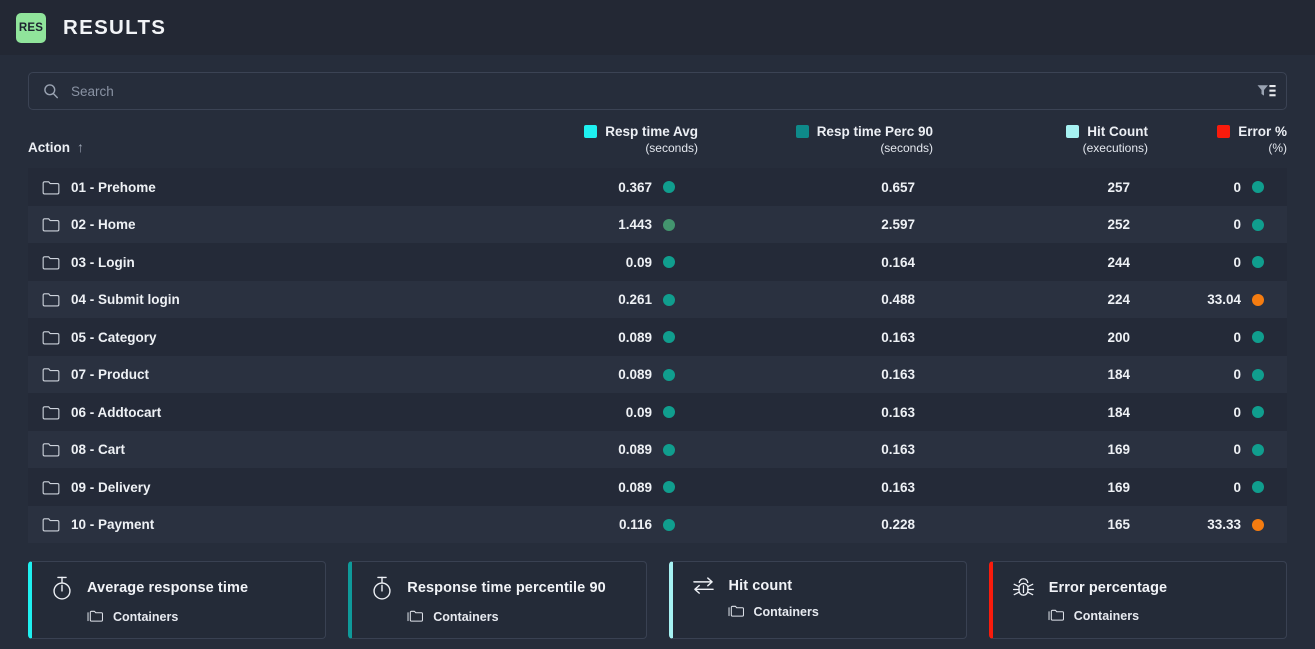 The image size is (1315, 649). I want to click on column-header-resp-time-perc-90: Resp time Perc 90 (seconds), so click(815, 146).